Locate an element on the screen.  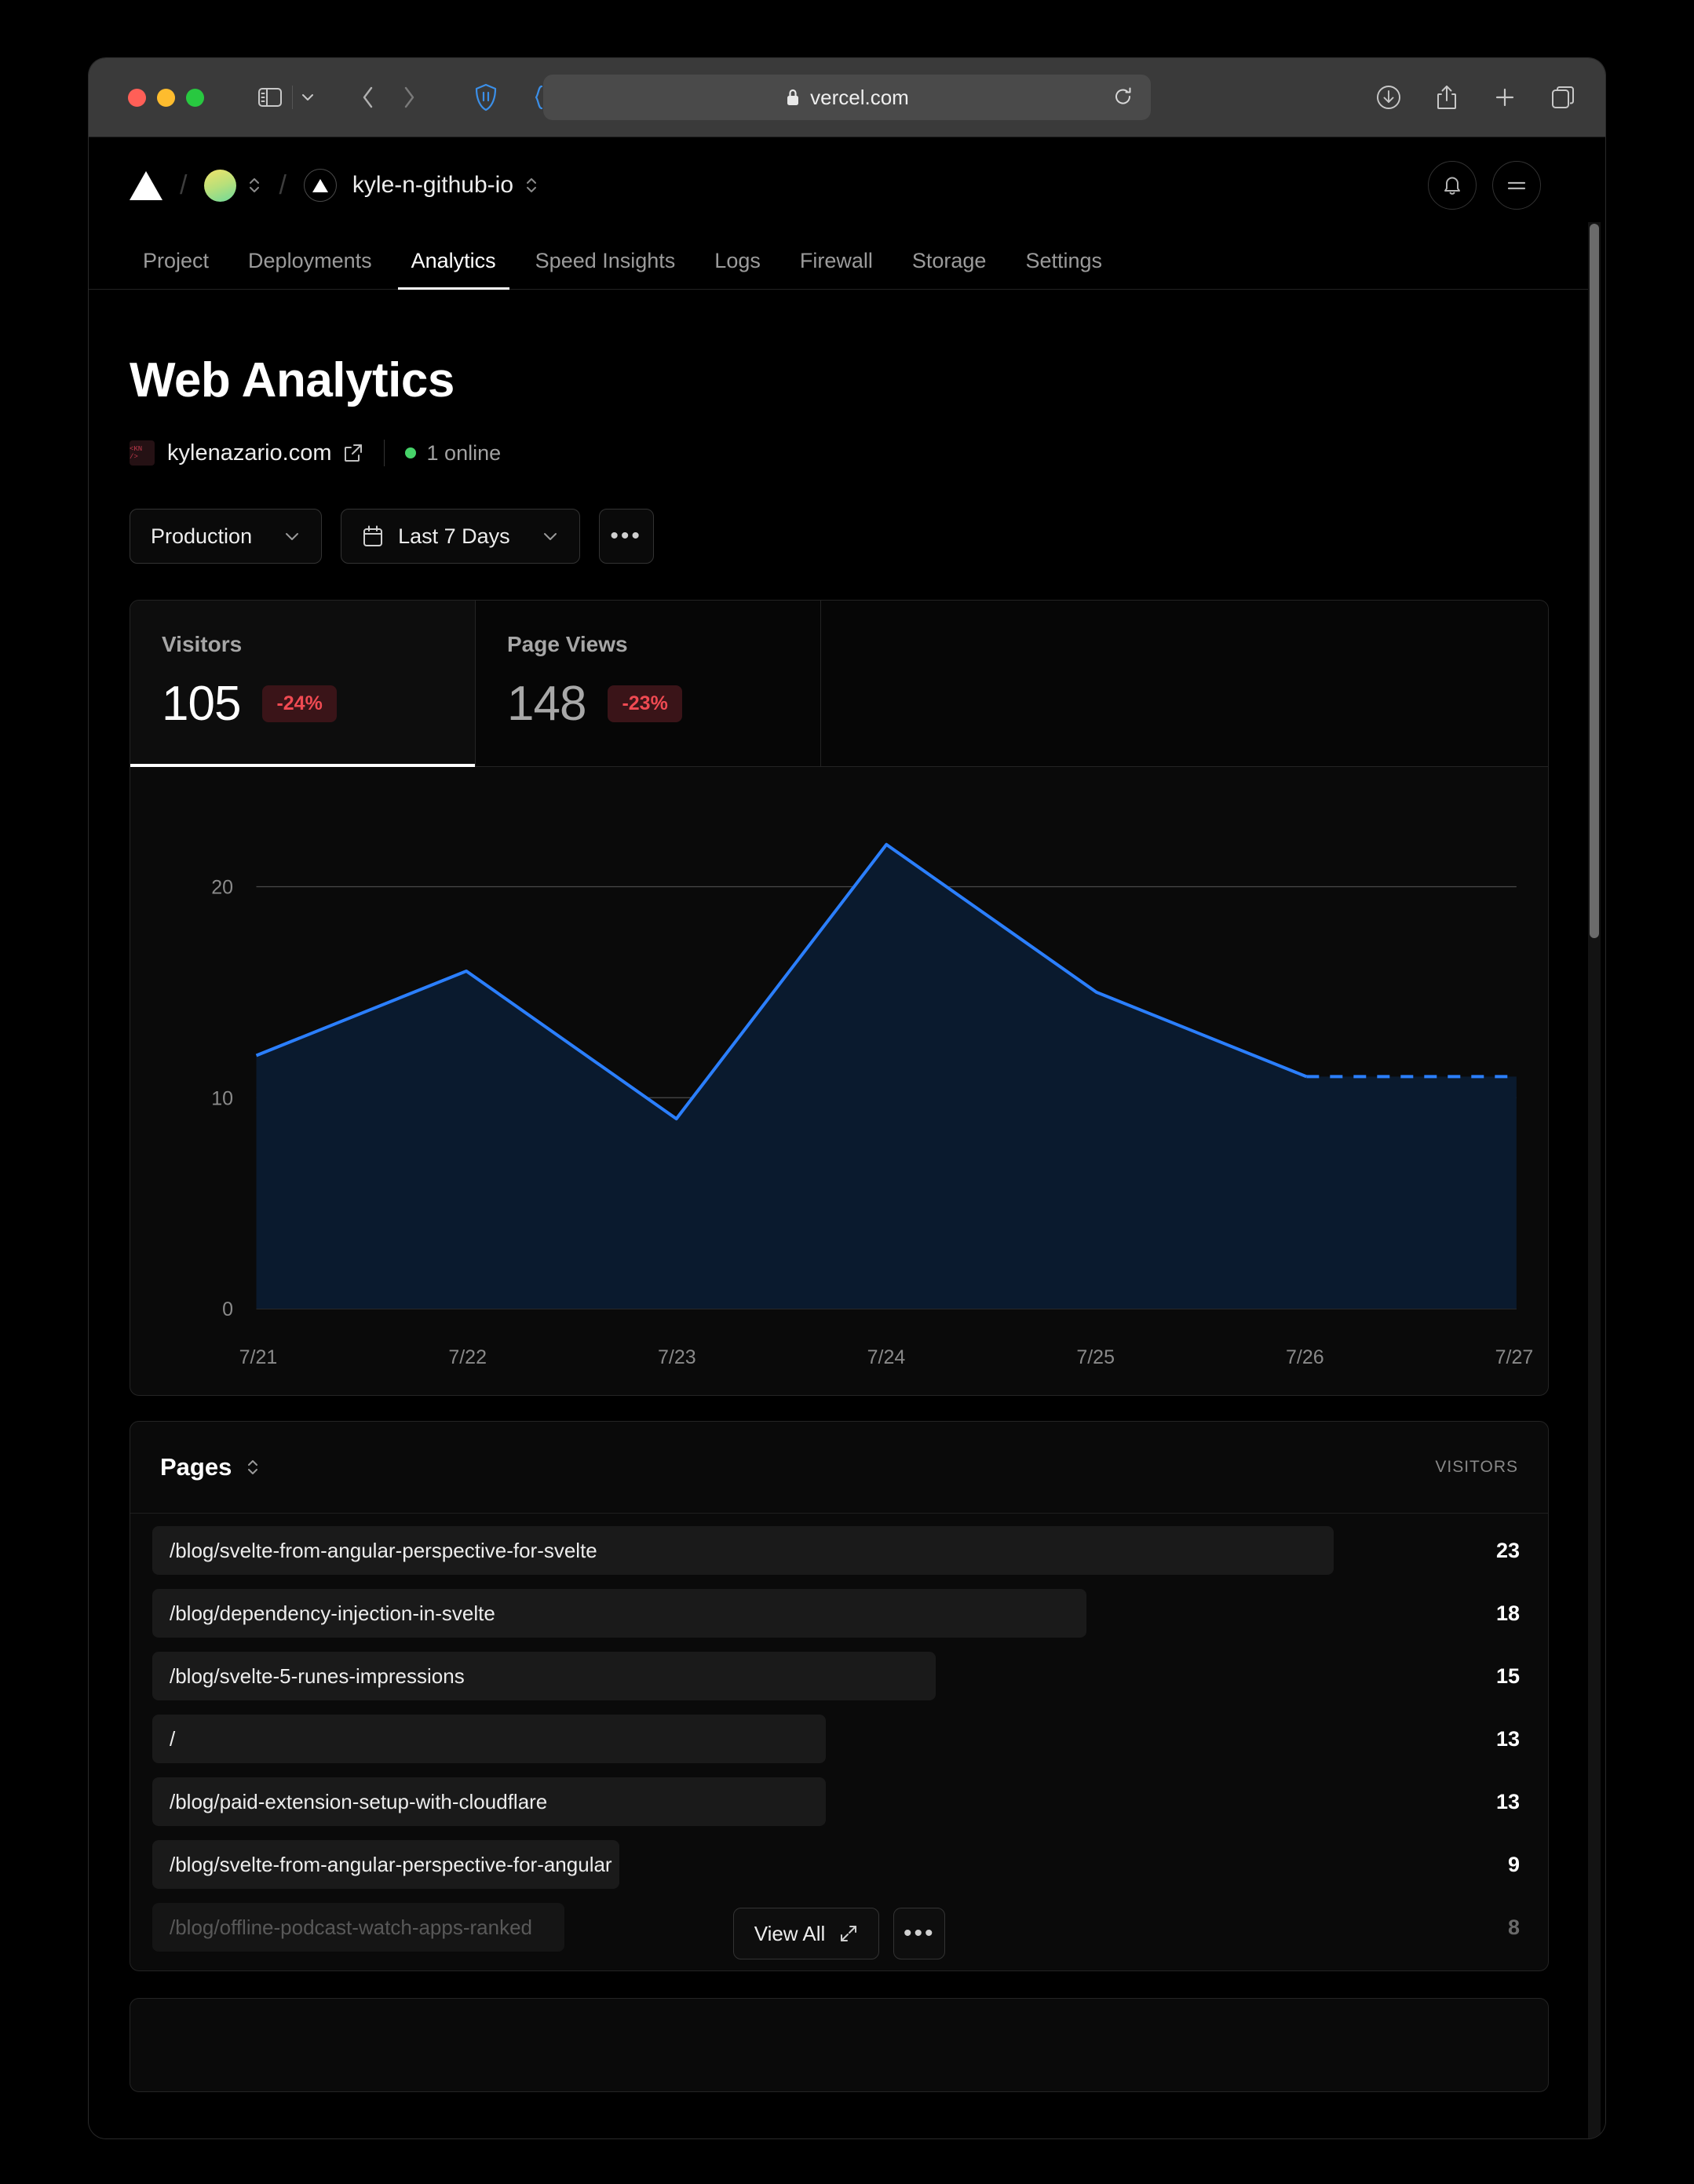
metric-visitors: Visitors 105 -24% is located at coordinates (303, 684).